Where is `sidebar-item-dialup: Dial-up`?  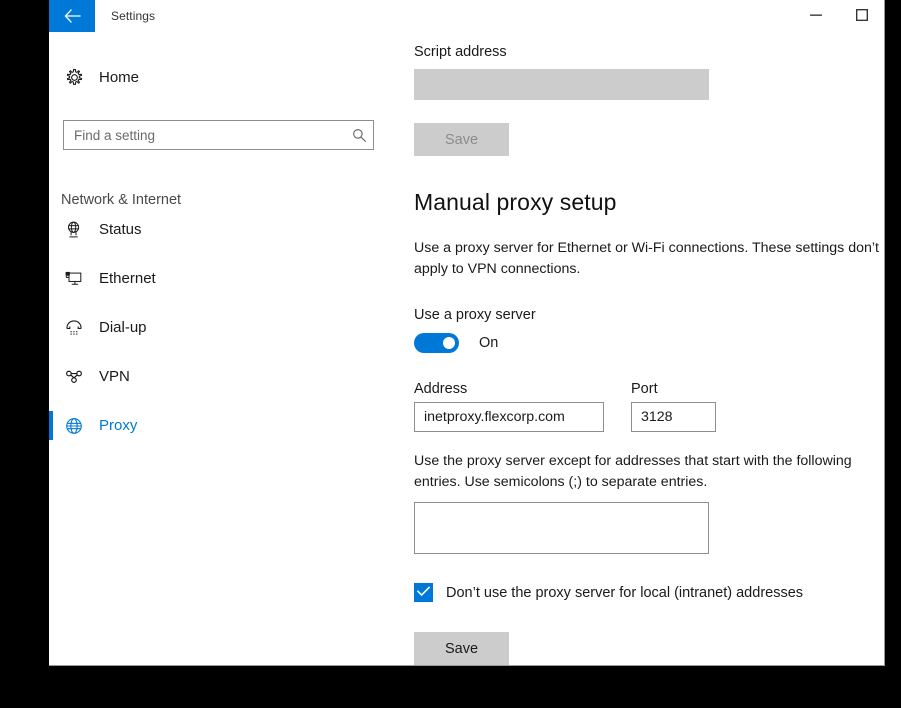
sidebar-item-dialup: Dial-up is located at coordinates (214, 327).